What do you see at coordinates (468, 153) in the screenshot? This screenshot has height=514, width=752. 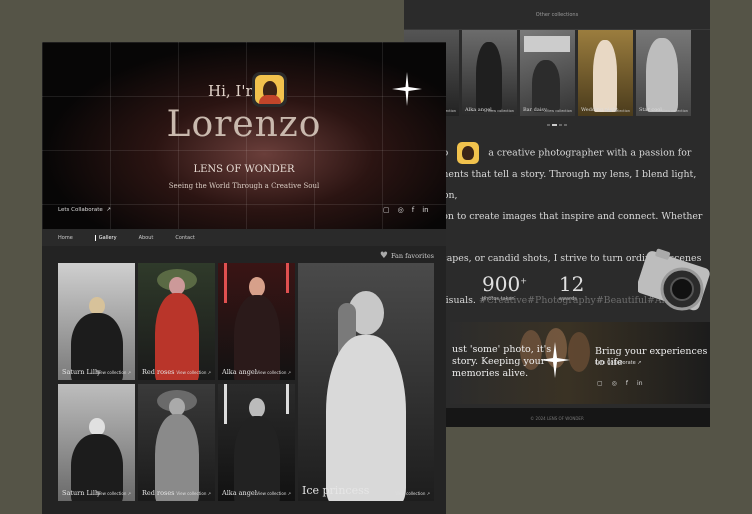 I see `avatar-icon` at bounding box center [468, 153].